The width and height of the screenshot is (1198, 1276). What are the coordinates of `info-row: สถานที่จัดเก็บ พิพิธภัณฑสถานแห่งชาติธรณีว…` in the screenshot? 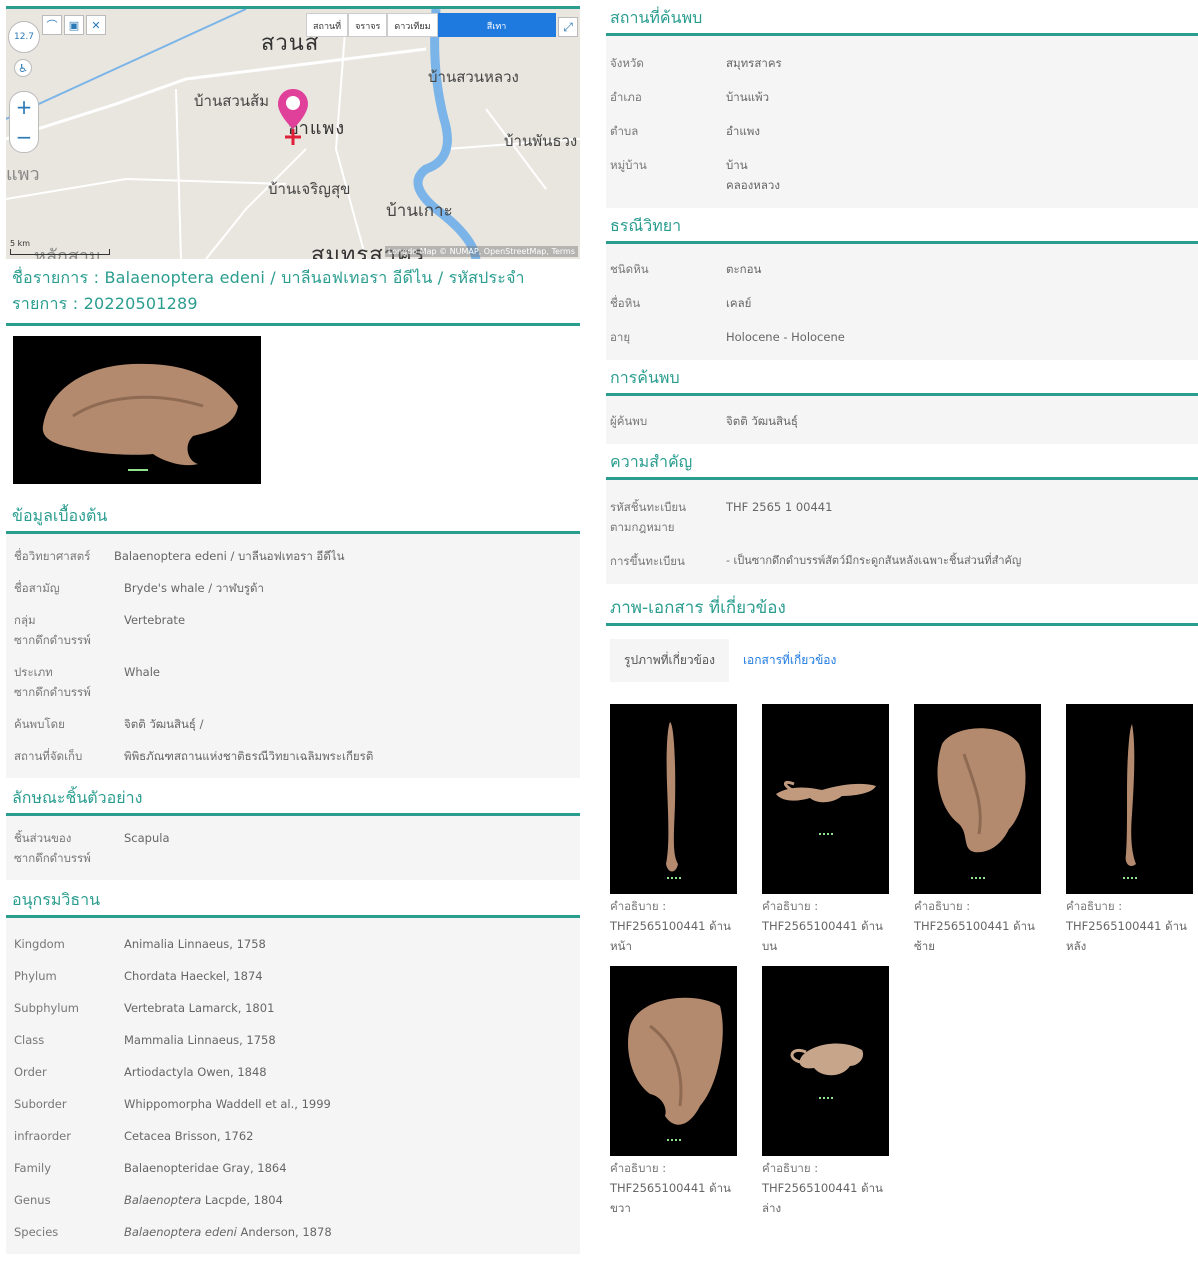 It's located at (194, 756).